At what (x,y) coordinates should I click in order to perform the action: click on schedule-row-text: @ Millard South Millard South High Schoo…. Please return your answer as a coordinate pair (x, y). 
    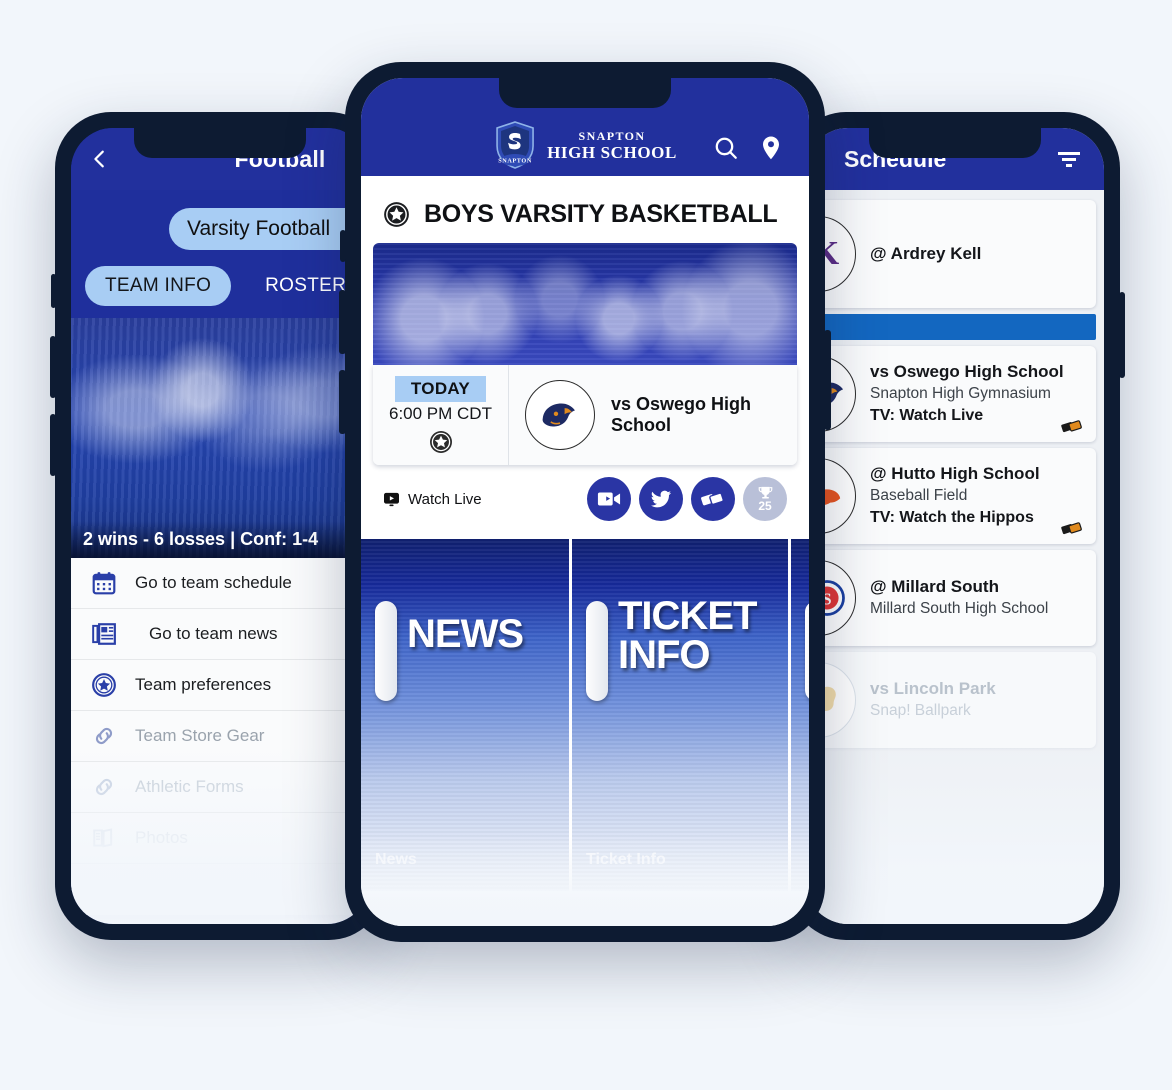
    Looking at the image, I should click on (959, 598).